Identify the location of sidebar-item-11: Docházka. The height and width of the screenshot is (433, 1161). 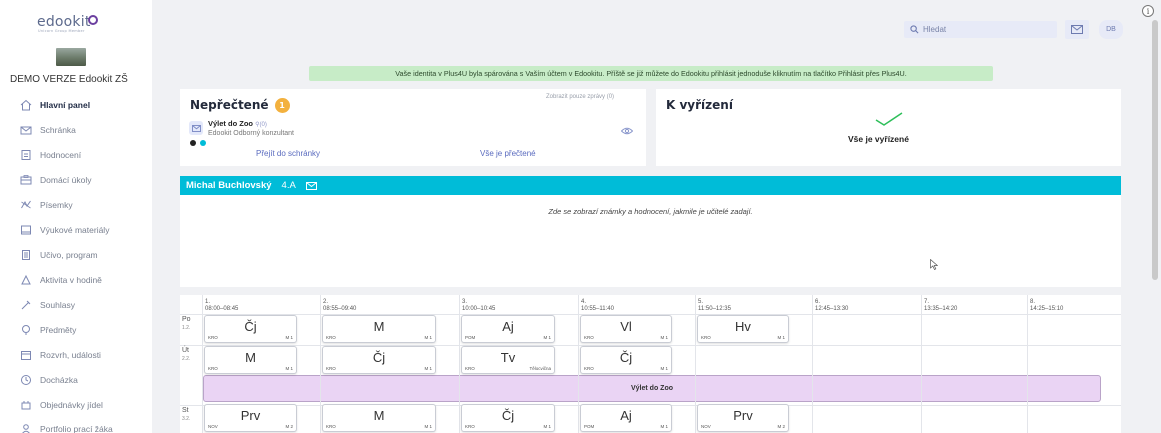
(49, 380).